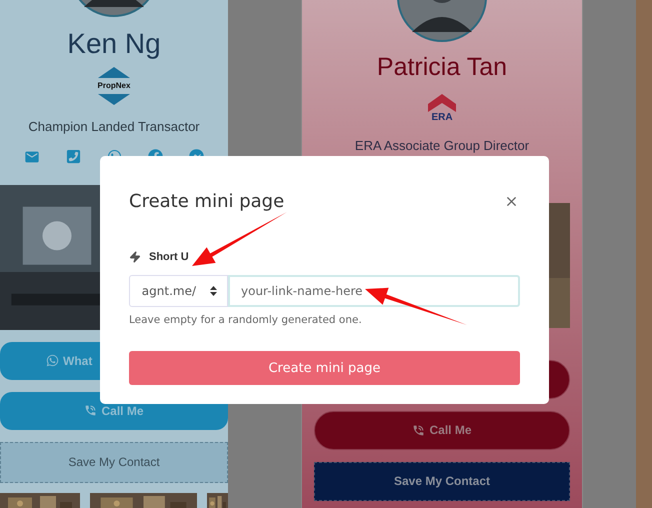  Describe the element at coordinates (442, 146) in the screenshot. I see `agent-title: ERA Associate Group Director` at that location.